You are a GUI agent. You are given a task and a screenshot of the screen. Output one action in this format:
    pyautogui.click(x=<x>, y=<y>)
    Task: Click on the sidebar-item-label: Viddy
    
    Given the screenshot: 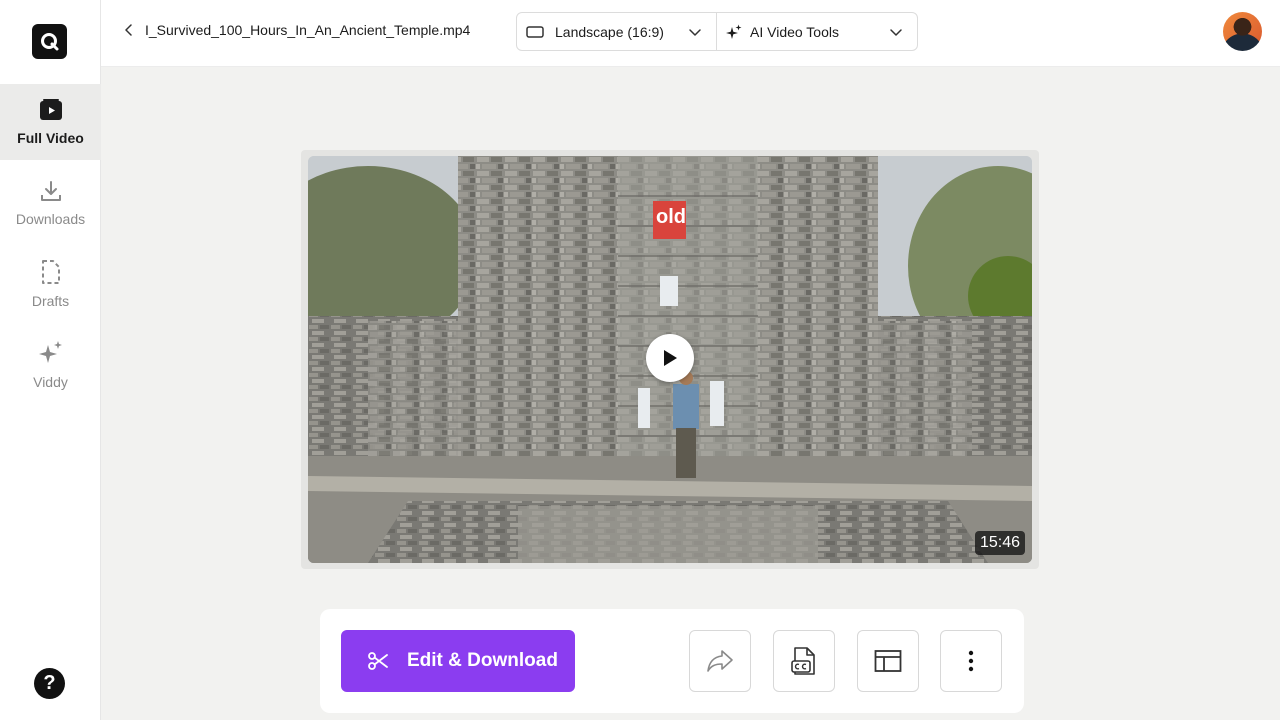 What is the action you would take?
    pyautogui.click(x=50, y=382)
    